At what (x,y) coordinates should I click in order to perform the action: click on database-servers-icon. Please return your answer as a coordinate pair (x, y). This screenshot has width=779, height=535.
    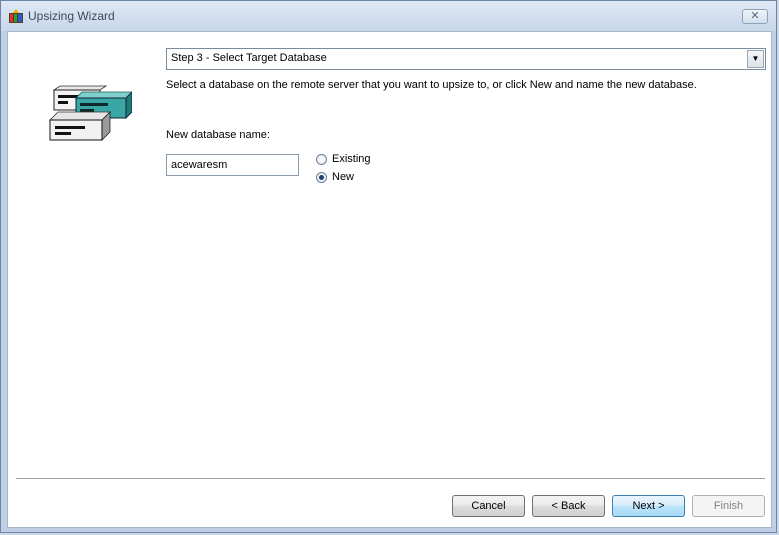
    Looking at the image, I should click on (90, 113).